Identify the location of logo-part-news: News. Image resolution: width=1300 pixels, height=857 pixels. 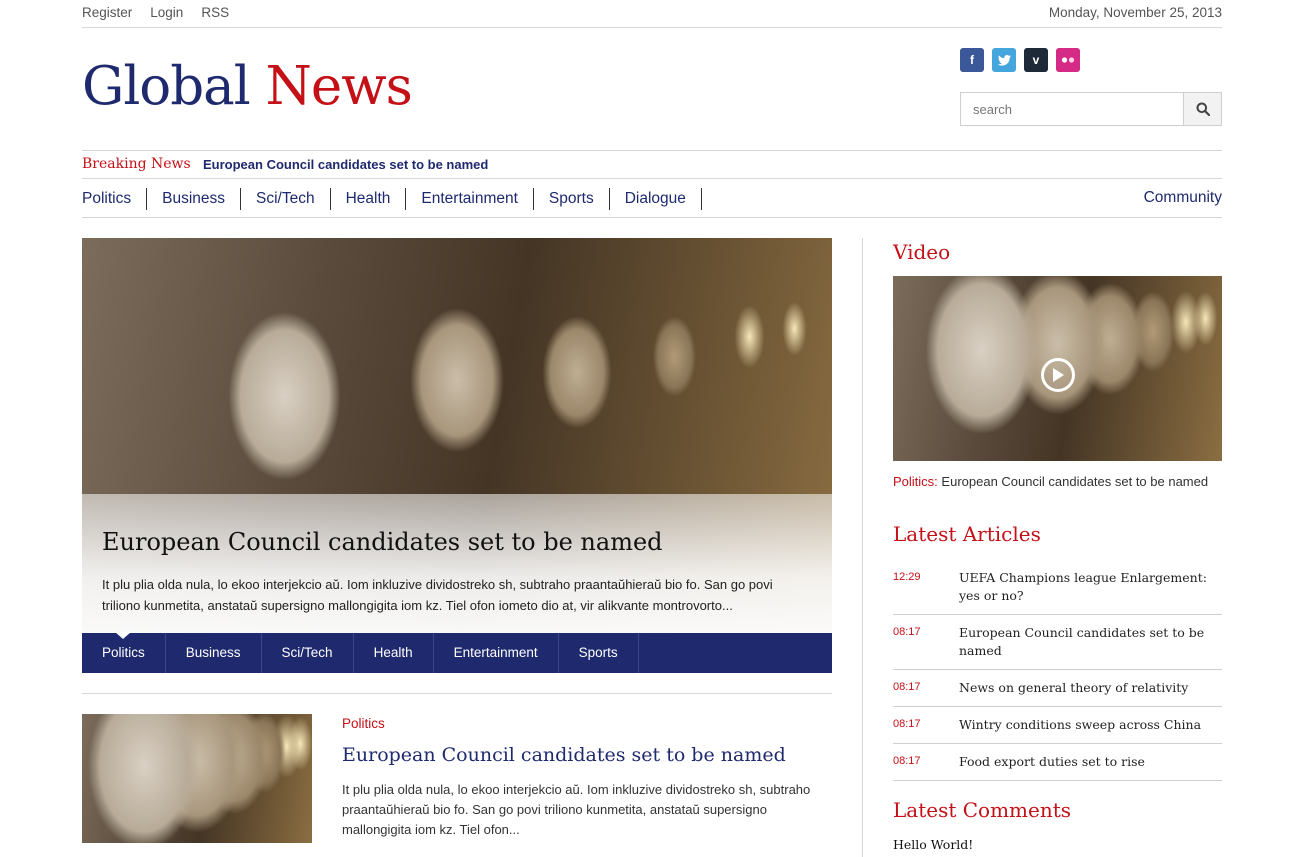
(339, 86).